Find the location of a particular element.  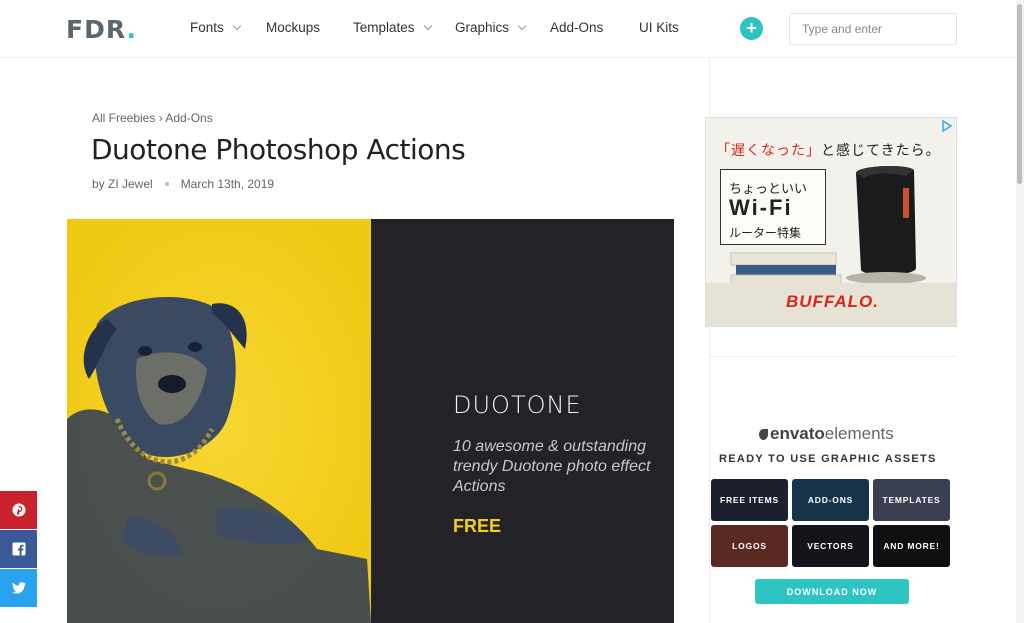

nav-templates-label: Templates is located at coordinates (384, 27).